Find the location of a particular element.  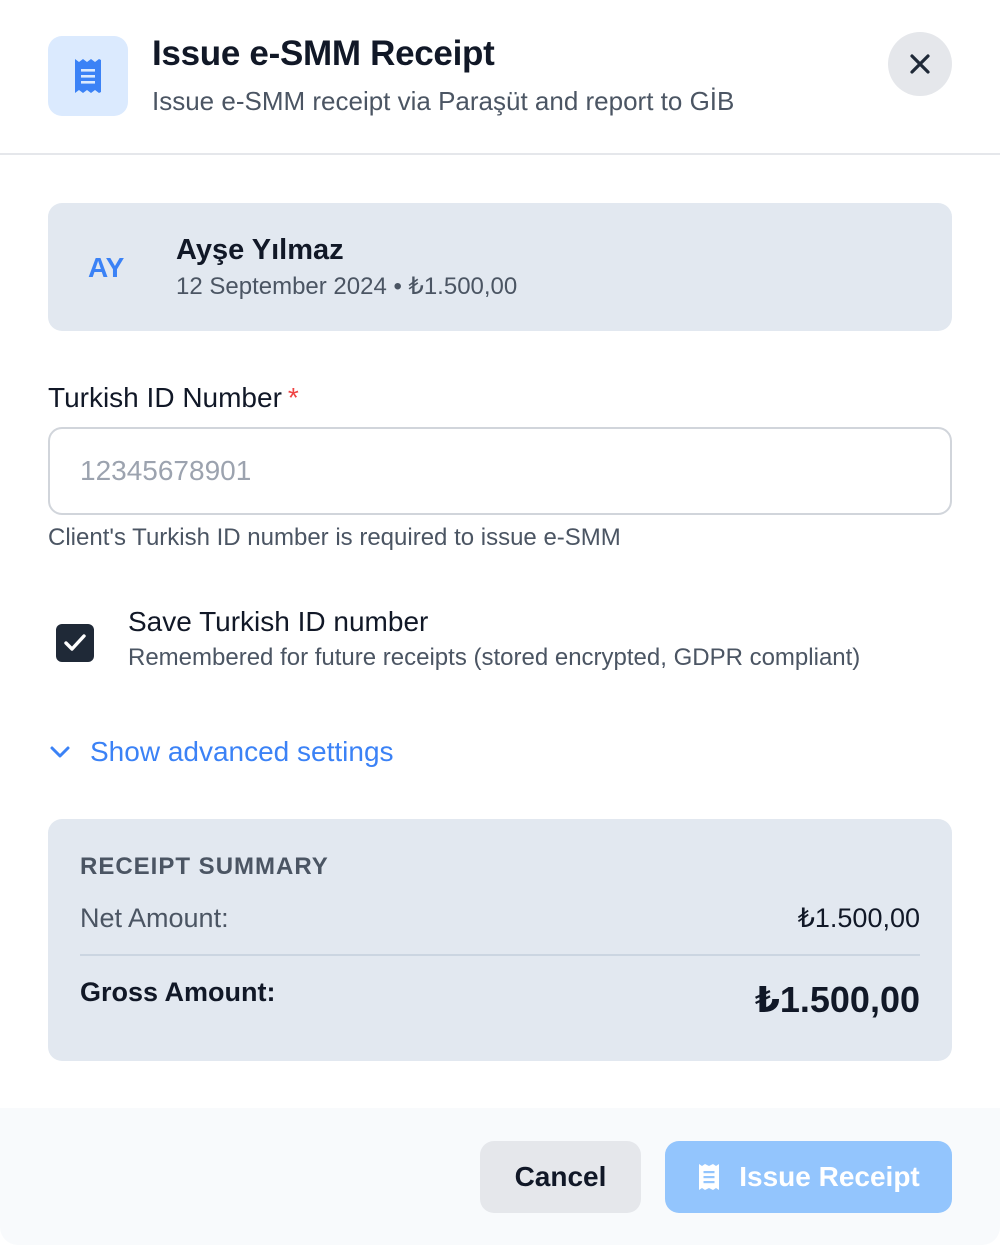

show-advanced-toggle: Show advanced settings is located at coordinates (221, 752).